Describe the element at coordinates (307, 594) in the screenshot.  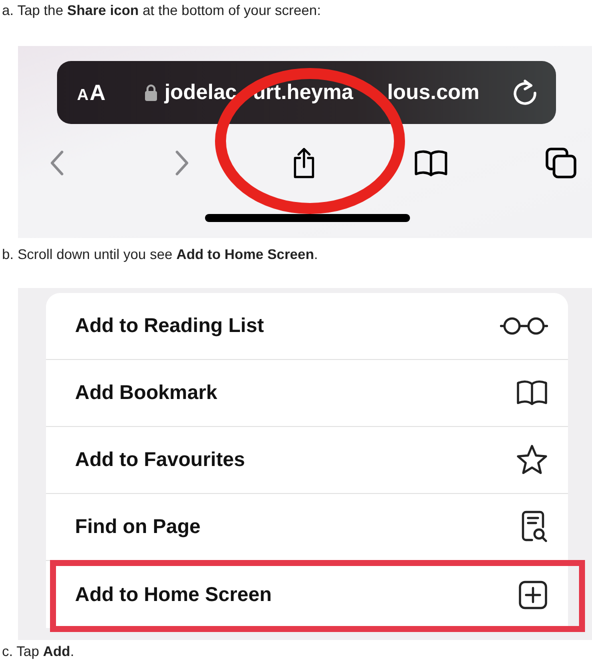
I see `menu-item: Add to Home Screen` at that location.